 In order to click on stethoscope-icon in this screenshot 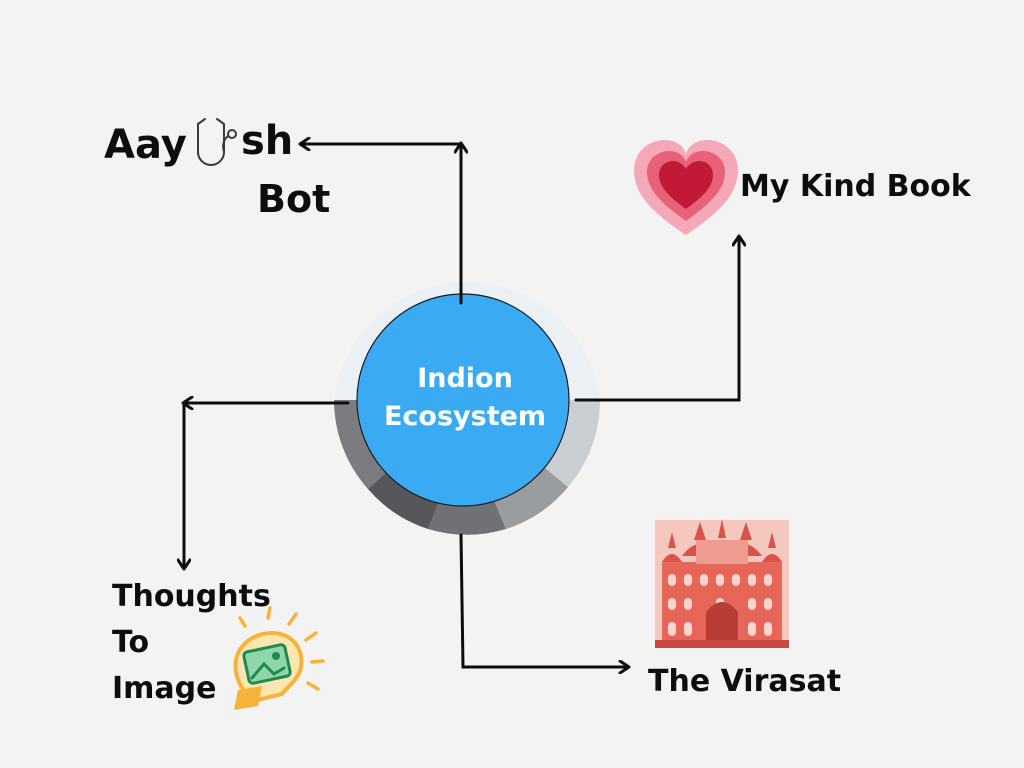, I will do `click(217, 142)`.